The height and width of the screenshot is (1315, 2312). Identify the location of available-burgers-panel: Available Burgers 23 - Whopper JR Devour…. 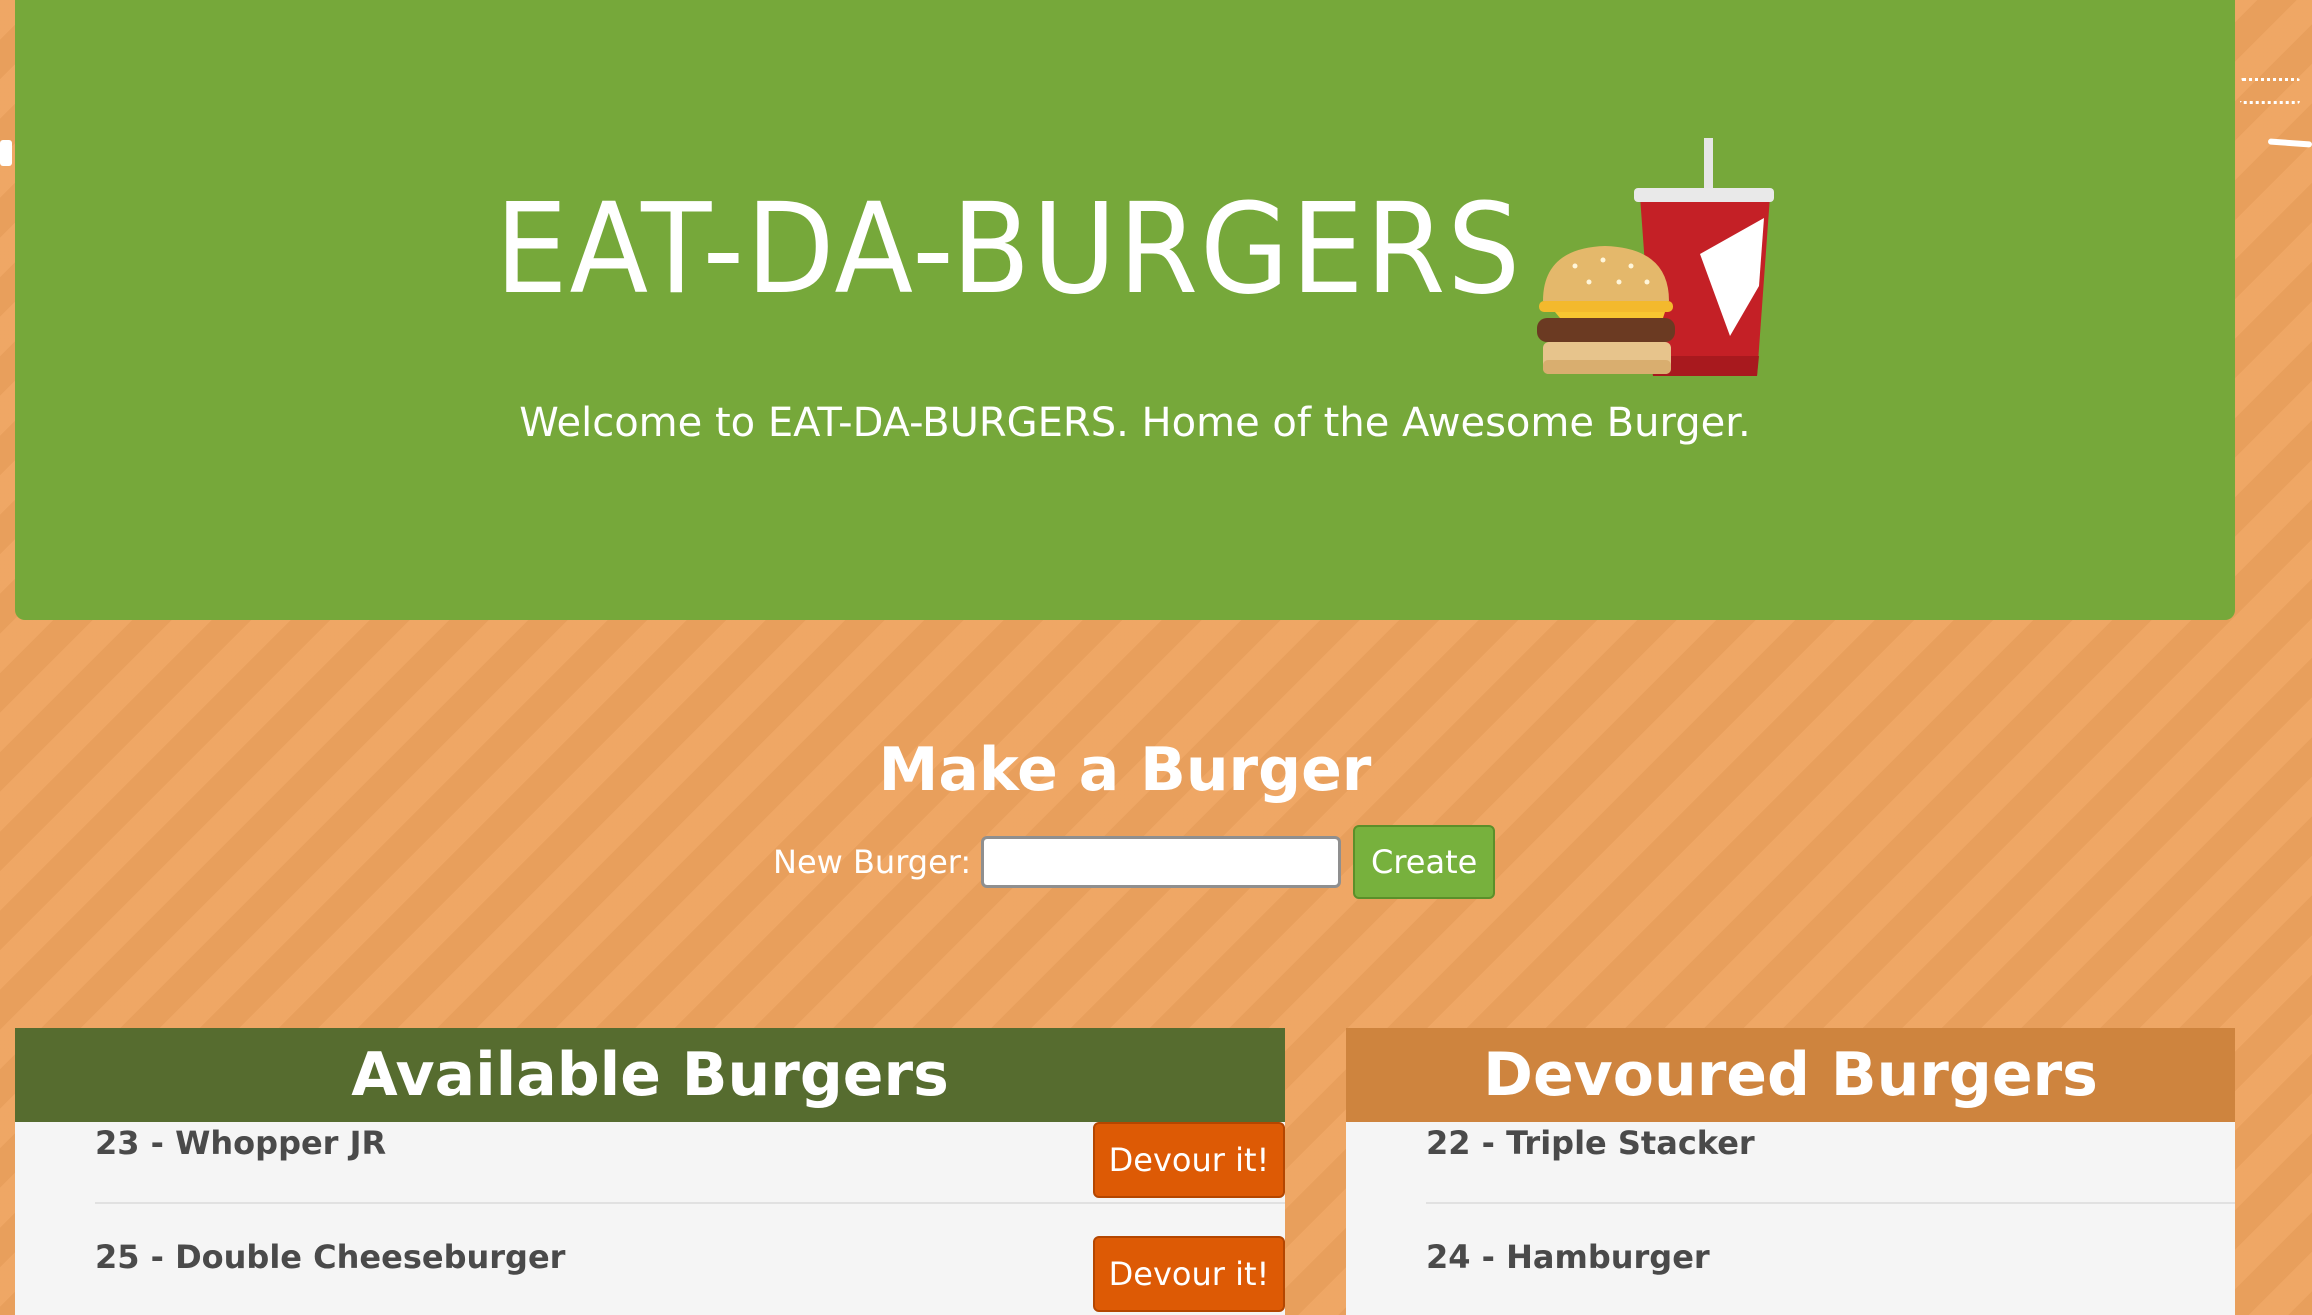
(650, 1171).